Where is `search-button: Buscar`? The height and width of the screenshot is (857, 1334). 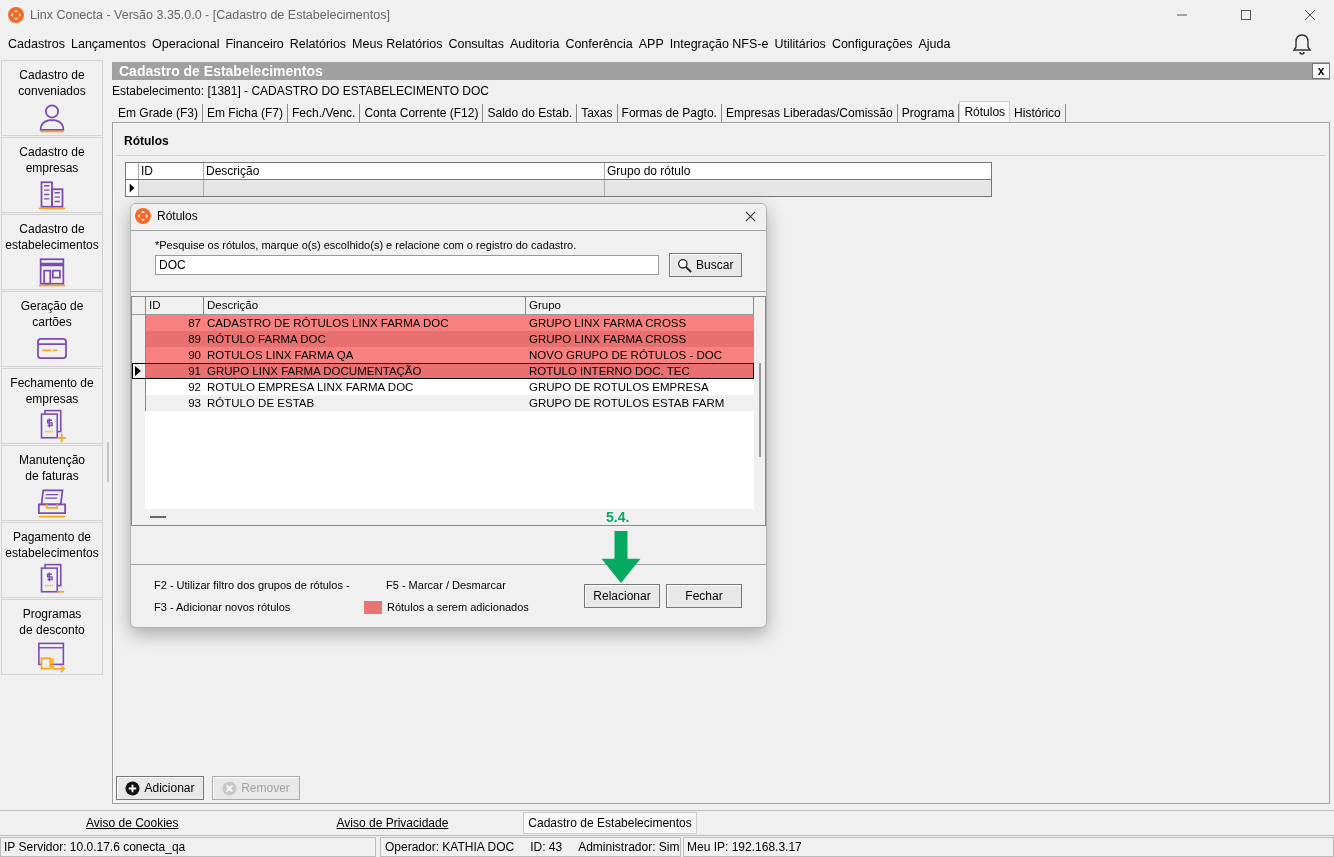 search-button: Buscar is located at coordinates (705, 265).